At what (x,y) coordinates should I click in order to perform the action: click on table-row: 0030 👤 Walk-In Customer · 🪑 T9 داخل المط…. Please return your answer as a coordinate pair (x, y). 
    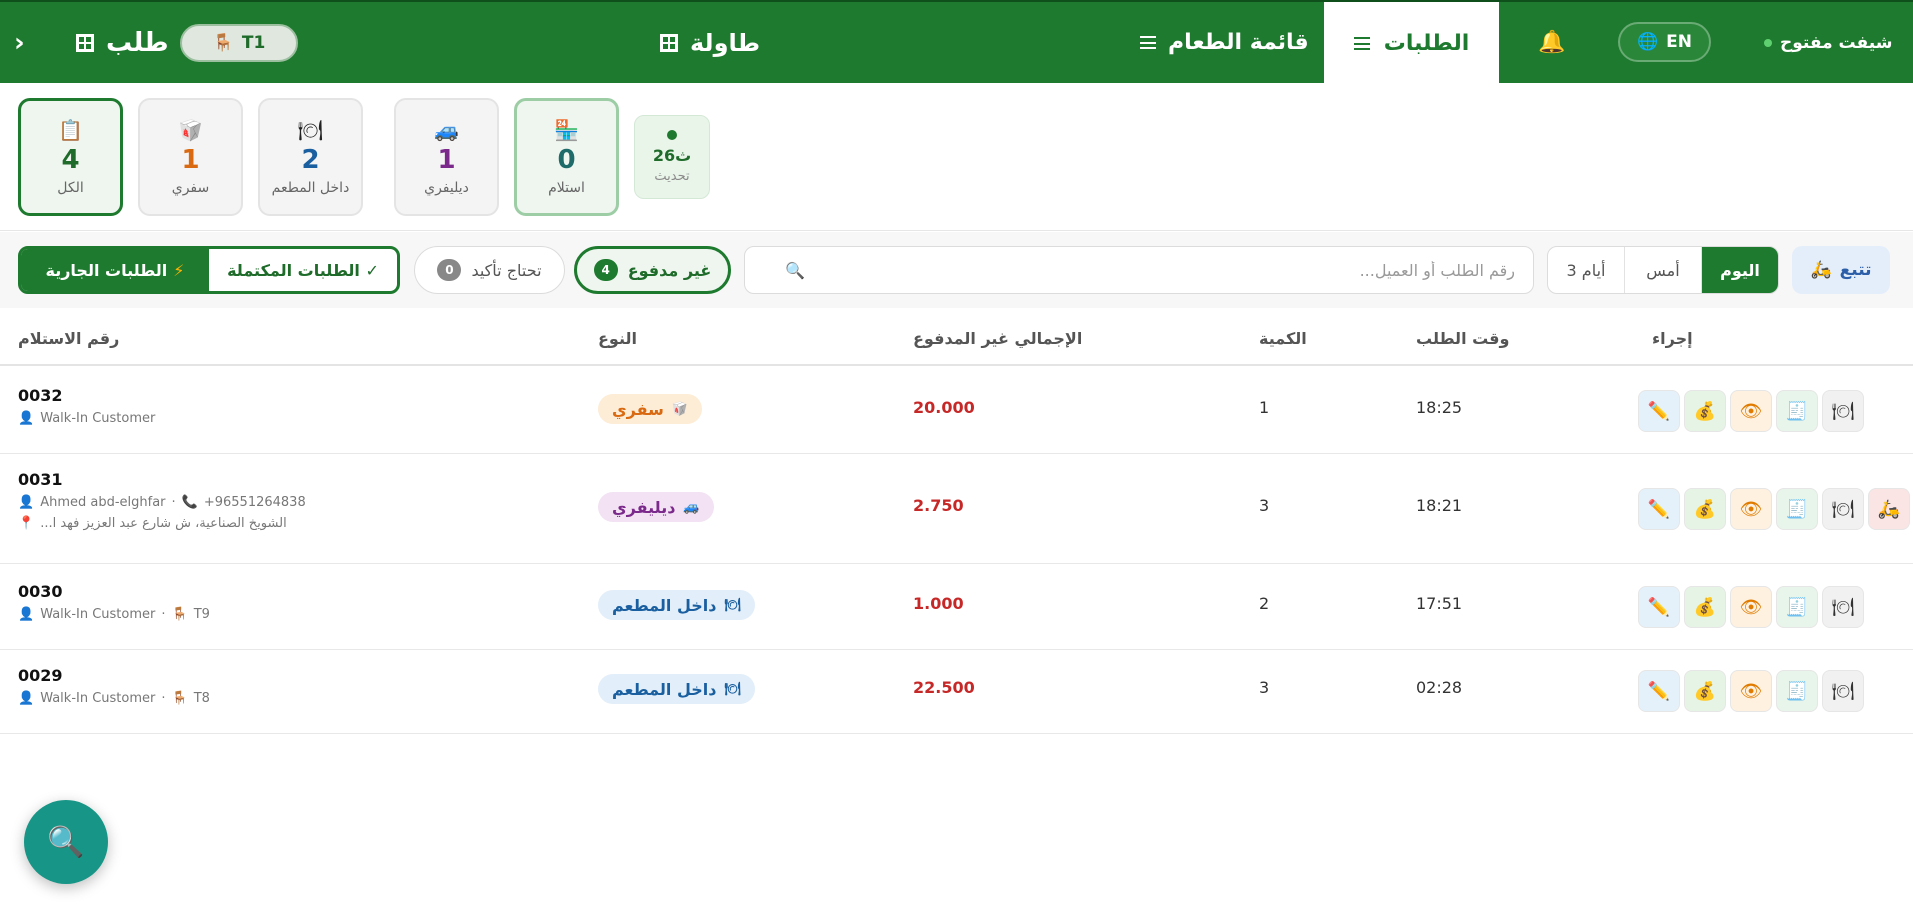
    Looking at the image, I should click on (956, 607).